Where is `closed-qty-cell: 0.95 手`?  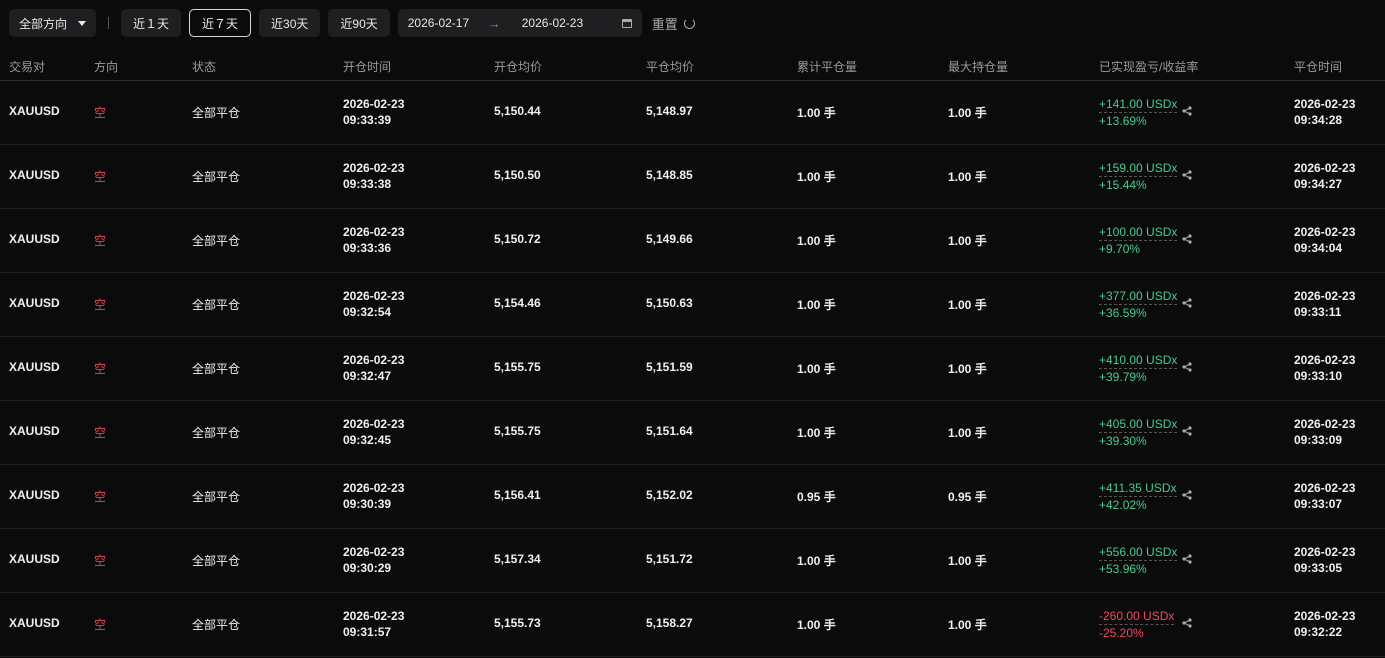
closed-qty-cell: 0.95 手 is located at coordinates (816, 497).